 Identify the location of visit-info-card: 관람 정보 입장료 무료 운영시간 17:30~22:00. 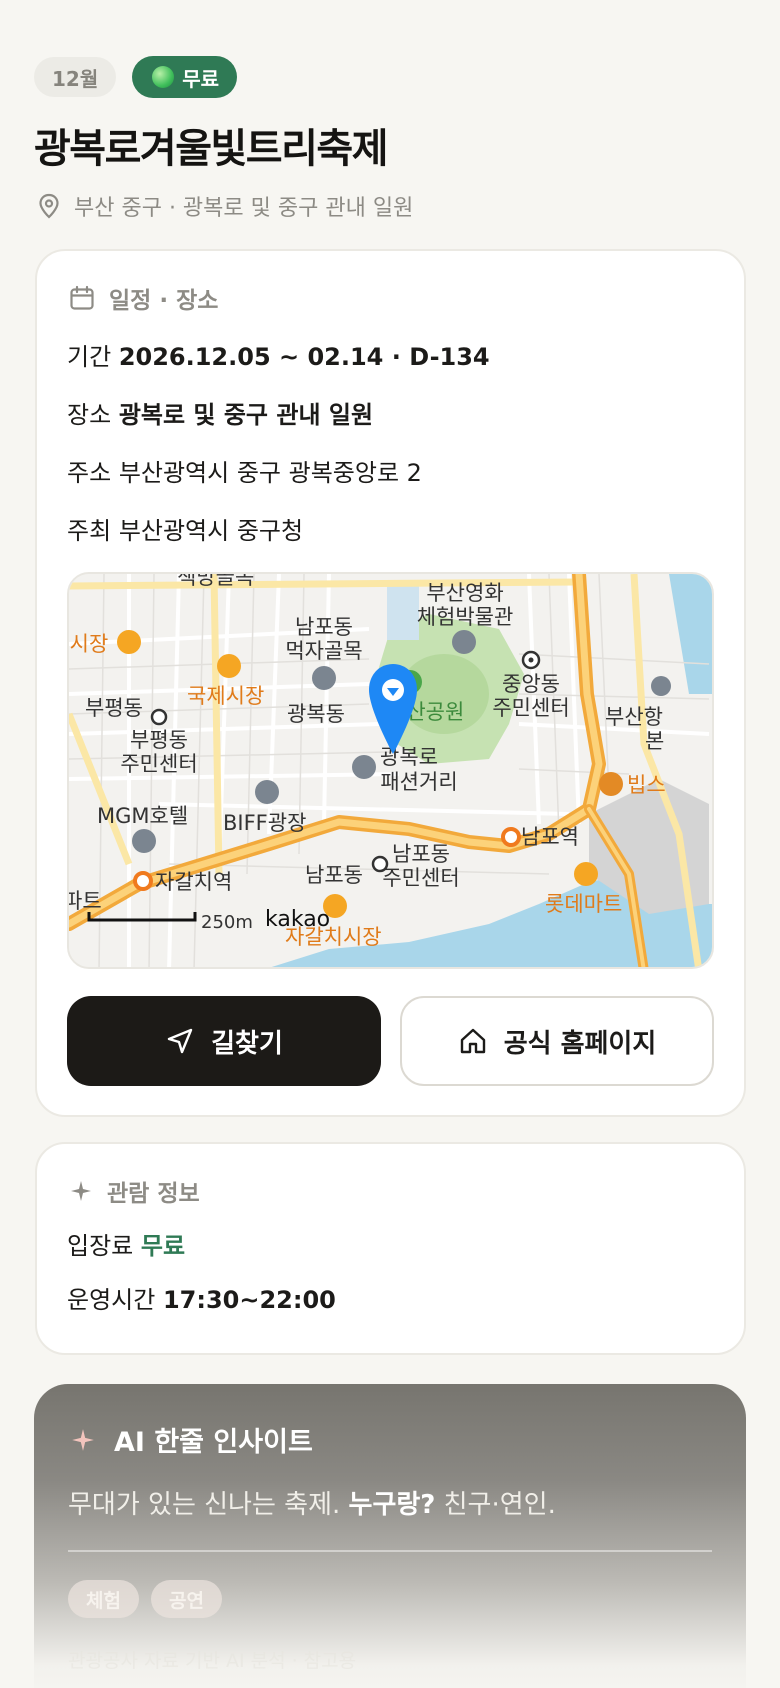
(390, 1248).